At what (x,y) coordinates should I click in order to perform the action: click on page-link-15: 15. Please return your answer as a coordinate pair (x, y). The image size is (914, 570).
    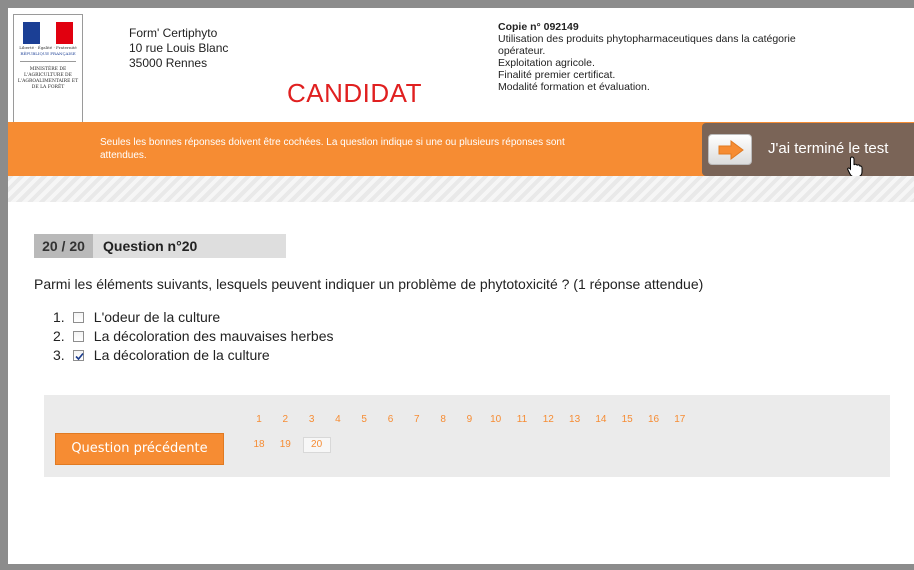
    Looking at the image, I should click on (627, 420).